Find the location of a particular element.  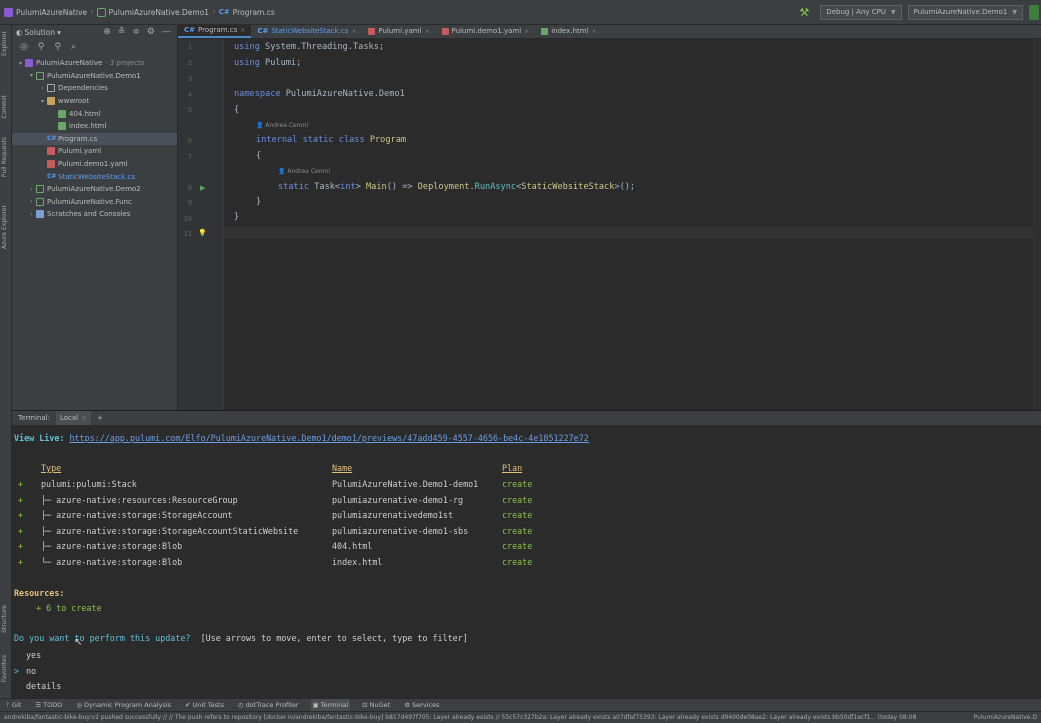

code-line-9: } is located at coordinates (258, 202).